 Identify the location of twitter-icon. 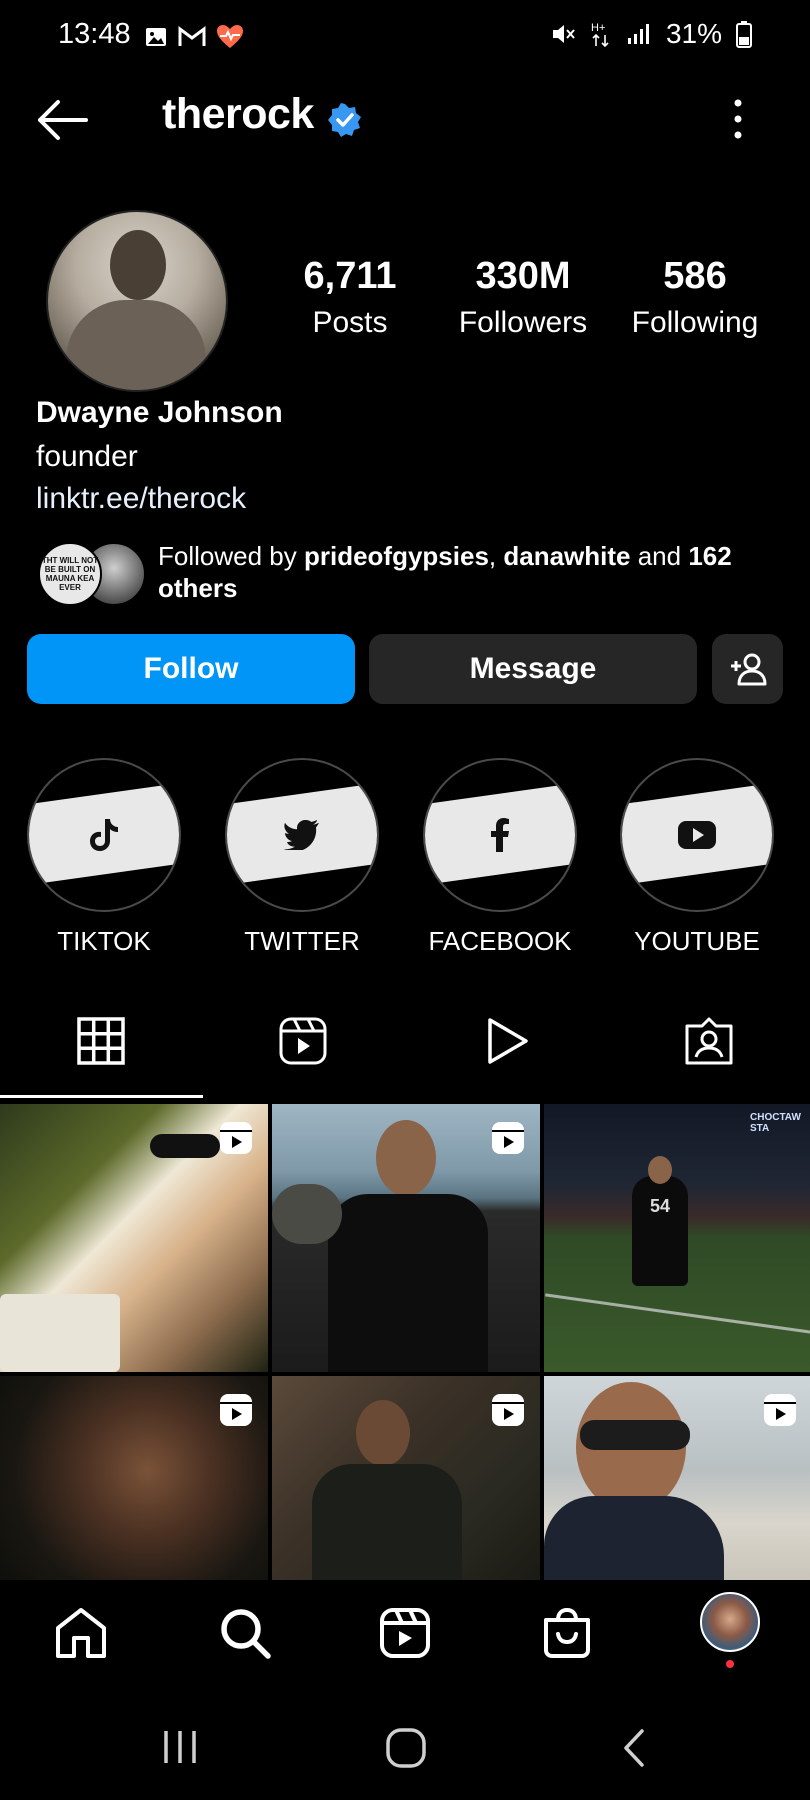
(301, 835).